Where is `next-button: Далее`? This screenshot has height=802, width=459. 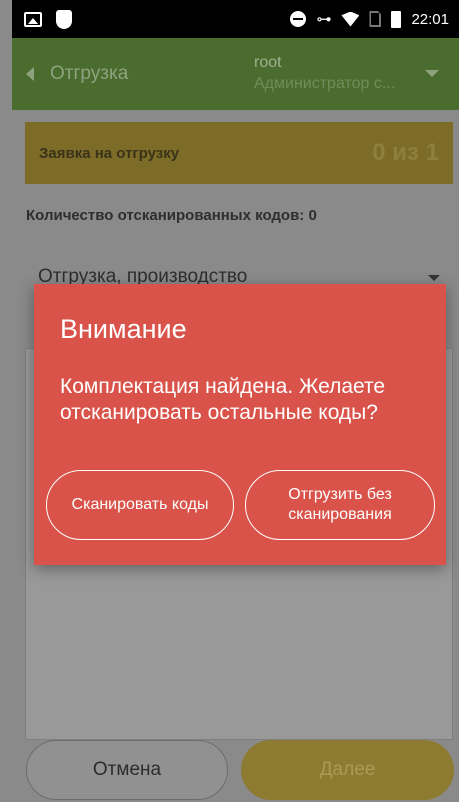
next-button: Далее is located at coordinates (347, 770).